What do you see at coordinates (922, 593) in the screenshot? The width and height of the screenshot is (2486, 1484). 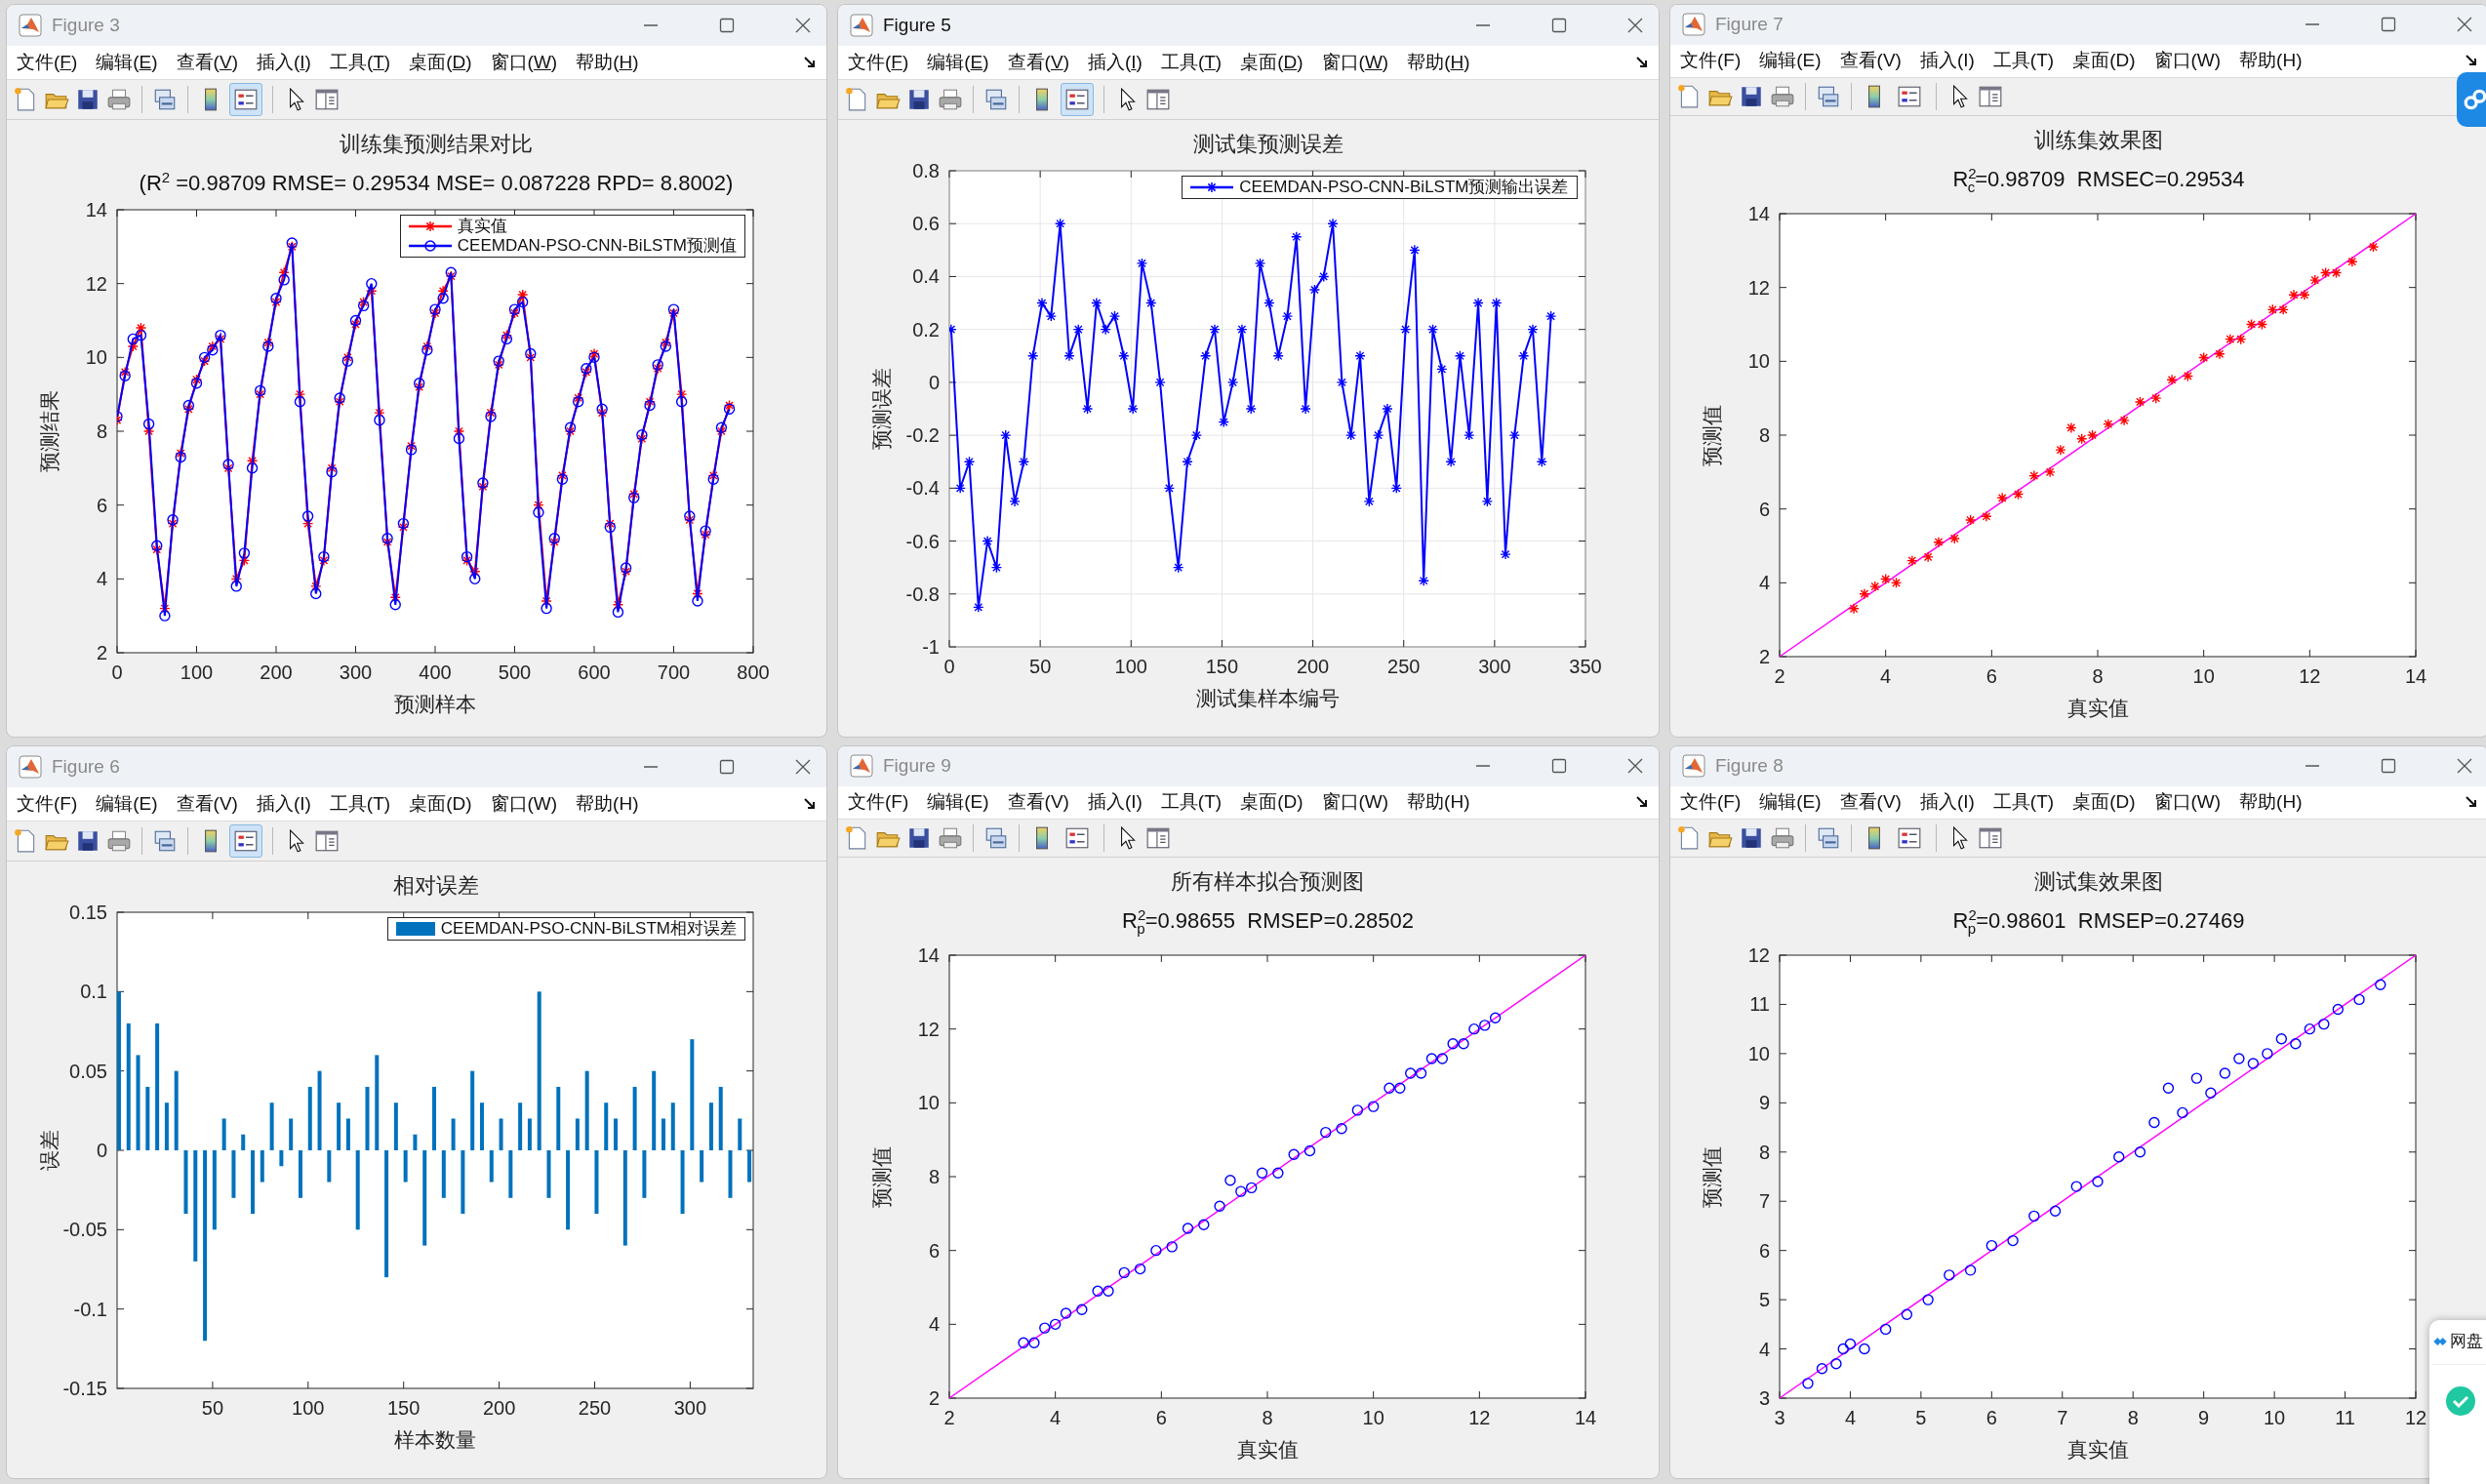 I see `tick-label: -0.8` at bounding box center [922, 593].